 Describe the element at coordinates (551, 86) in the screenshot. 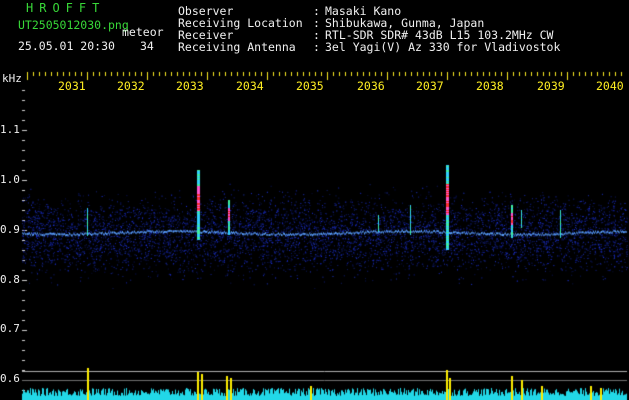

I see `x-tick-label: 2039` at that location.